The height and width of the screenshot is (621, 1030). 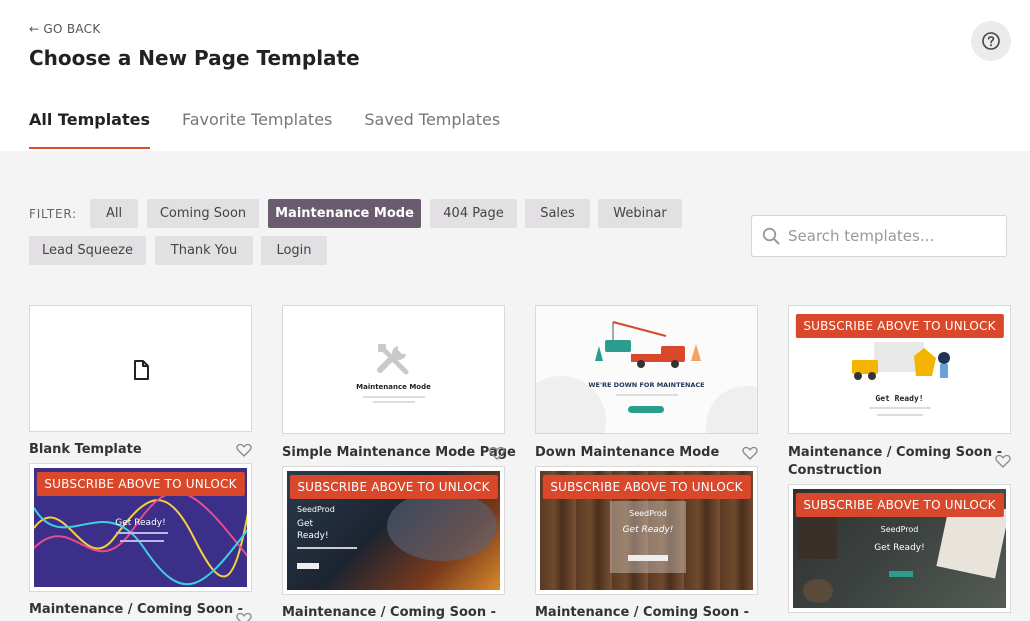 What do you see at coordinates (432, 129) in the screenshot?
I see `tab-saved-templates: Saved Templates` at bounding box center [432, 129].